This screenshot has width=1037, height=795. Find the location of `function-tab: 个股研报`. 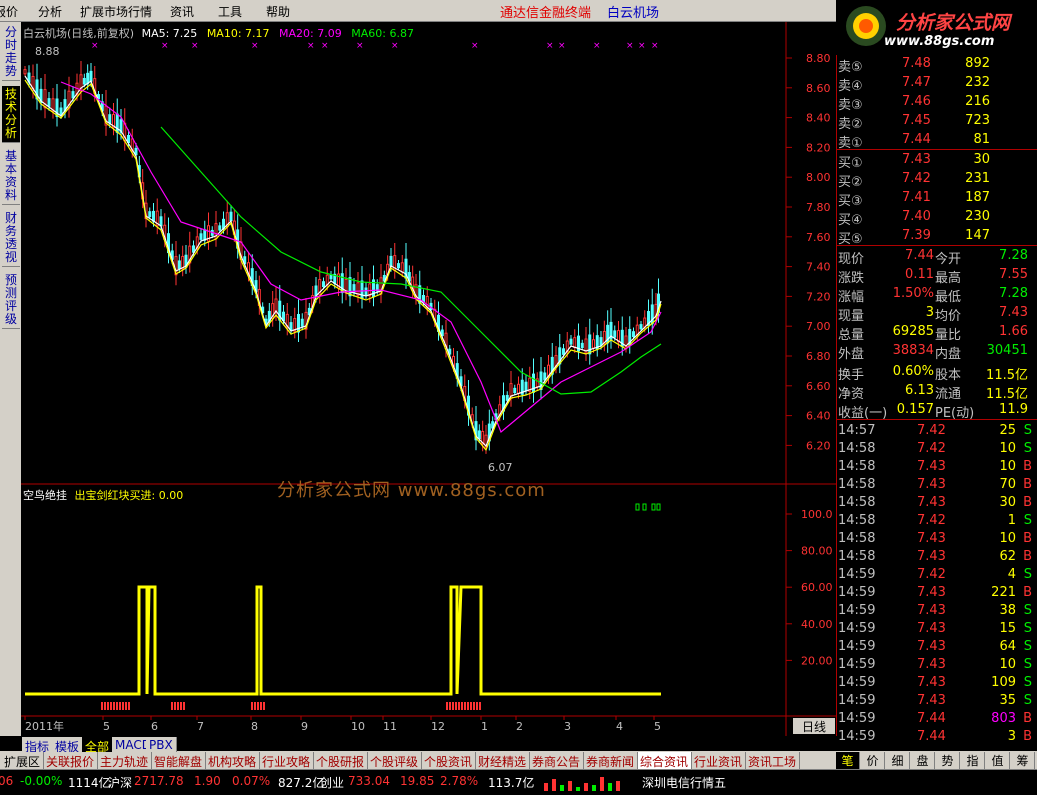

function-tab: 个股研报 is located at coordinates (341, 760).